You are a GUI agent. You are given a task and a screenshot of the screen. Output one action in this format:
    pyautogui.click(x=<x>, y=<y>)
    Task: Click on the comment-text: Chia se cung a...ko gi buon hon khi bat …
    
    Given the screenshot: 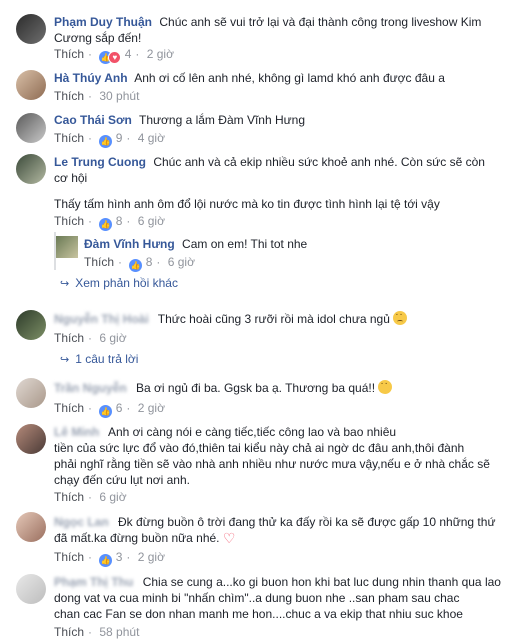 What is the action you would take?
    pyautogui.click(x=321, y=582)
    